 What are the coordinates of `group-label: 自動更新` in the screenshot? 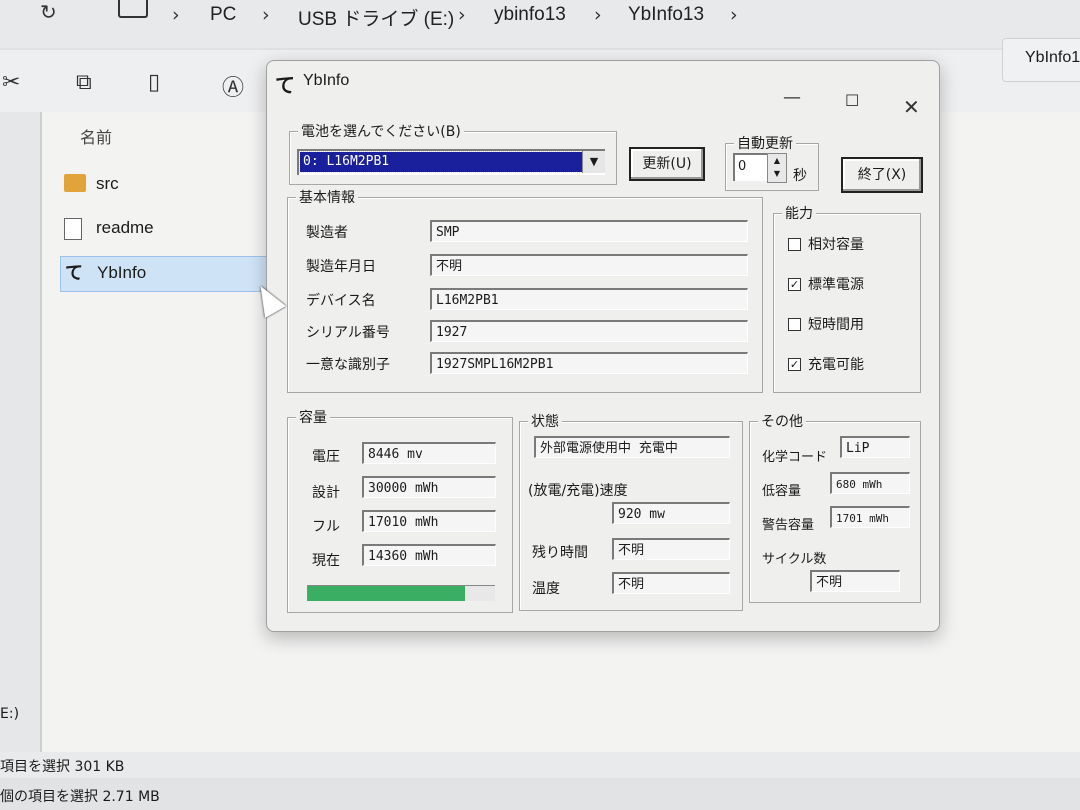 It's located at (765, 143).